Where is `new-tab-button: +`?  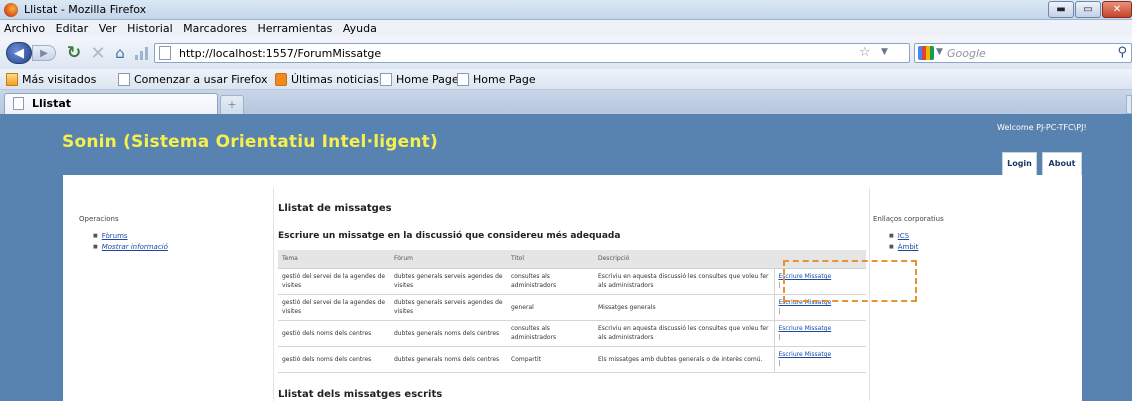 new-tab-button: + is located at coordinates (232, 104).